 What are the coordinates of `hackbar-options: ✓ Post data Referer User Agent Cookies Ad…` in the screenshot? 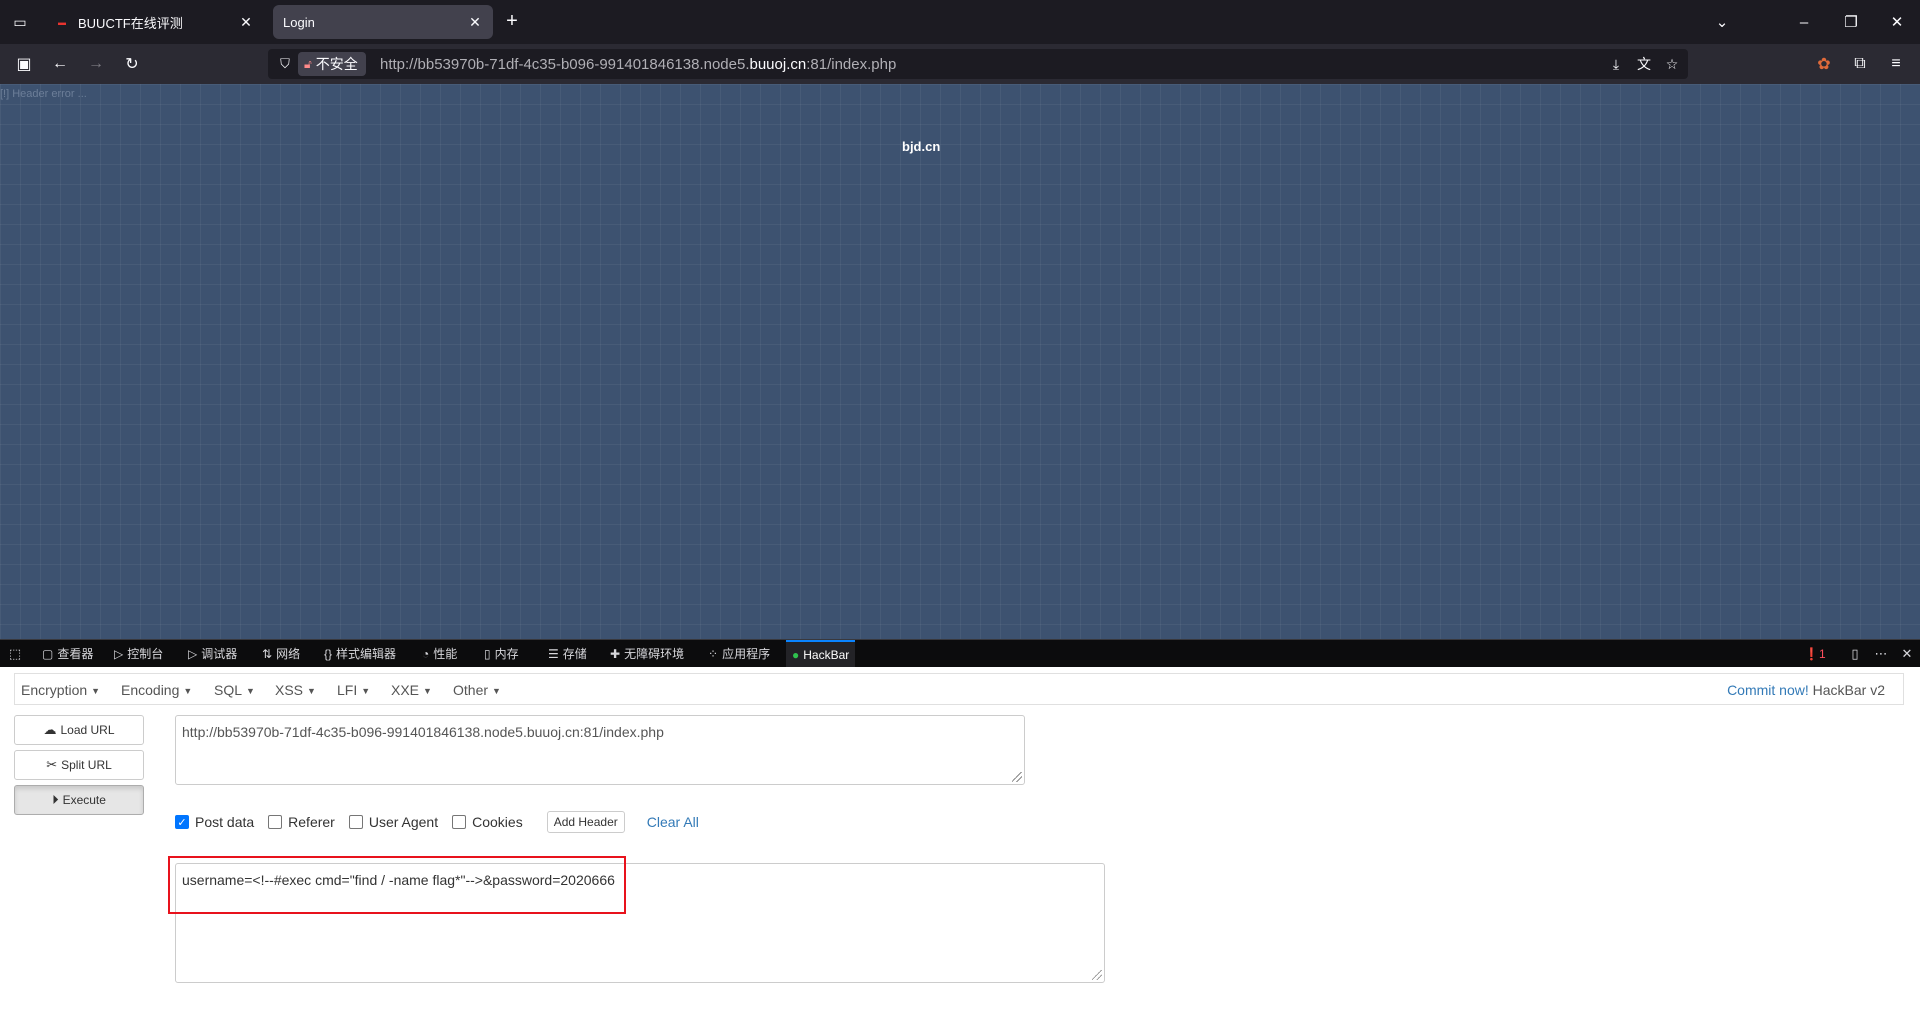 It's located at (437, 822).